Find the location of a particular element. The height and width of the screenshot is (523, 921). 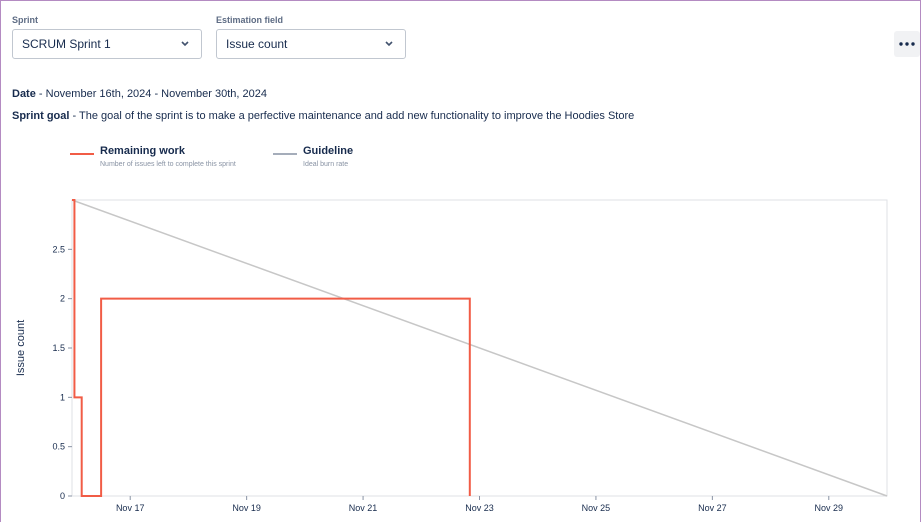

x-tick-label: Nov 19 is located at coordinates (246, 508).